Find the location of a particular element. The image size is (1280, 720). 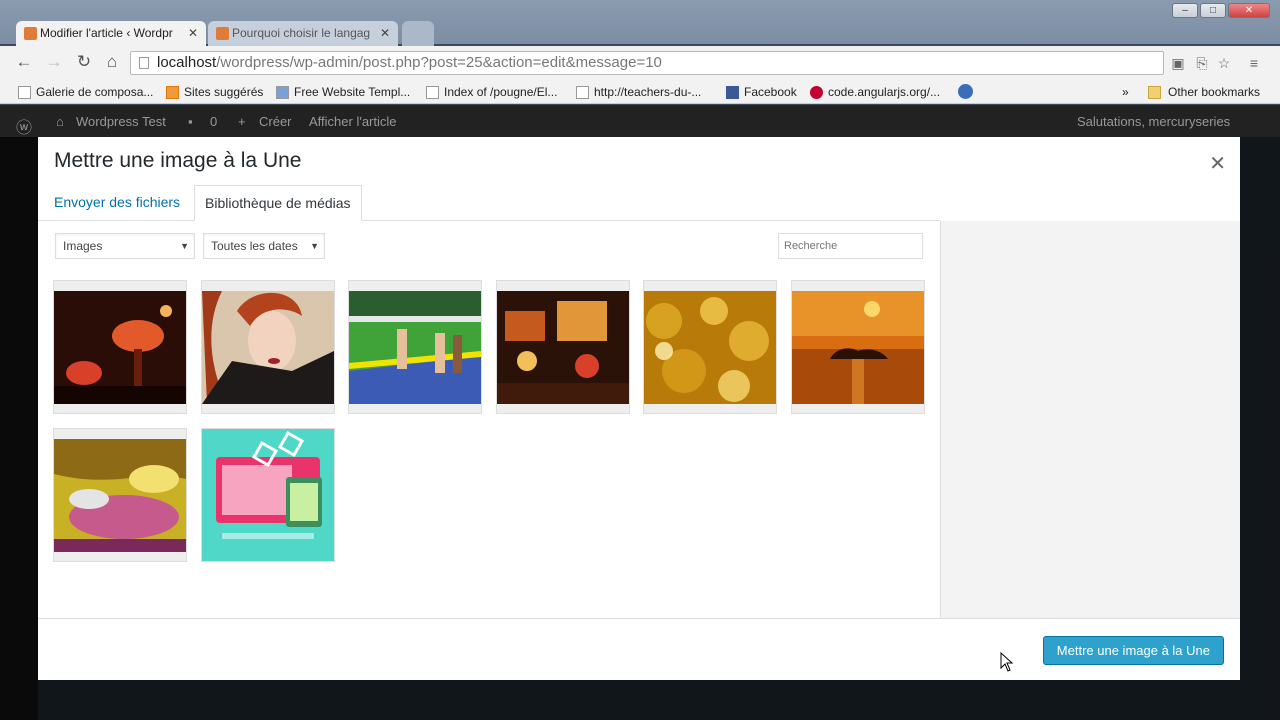

new-menu: Créer is located at coordinates (275, 121).